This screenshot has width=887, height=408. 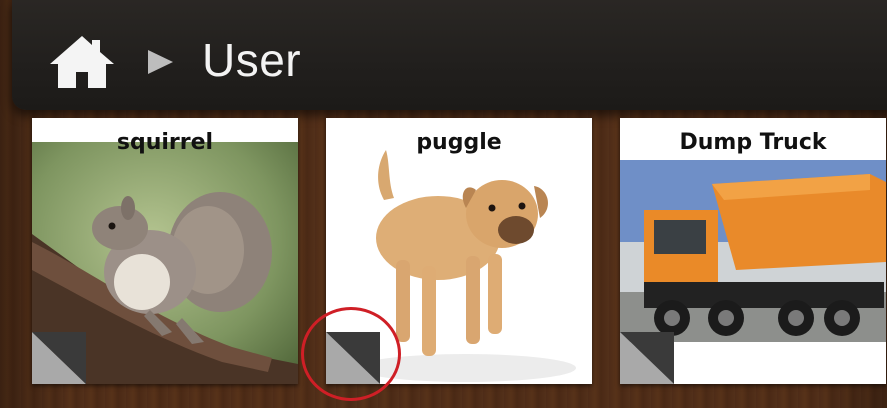 I want to click on tile-label: puggle, so click(x=459, y=142).